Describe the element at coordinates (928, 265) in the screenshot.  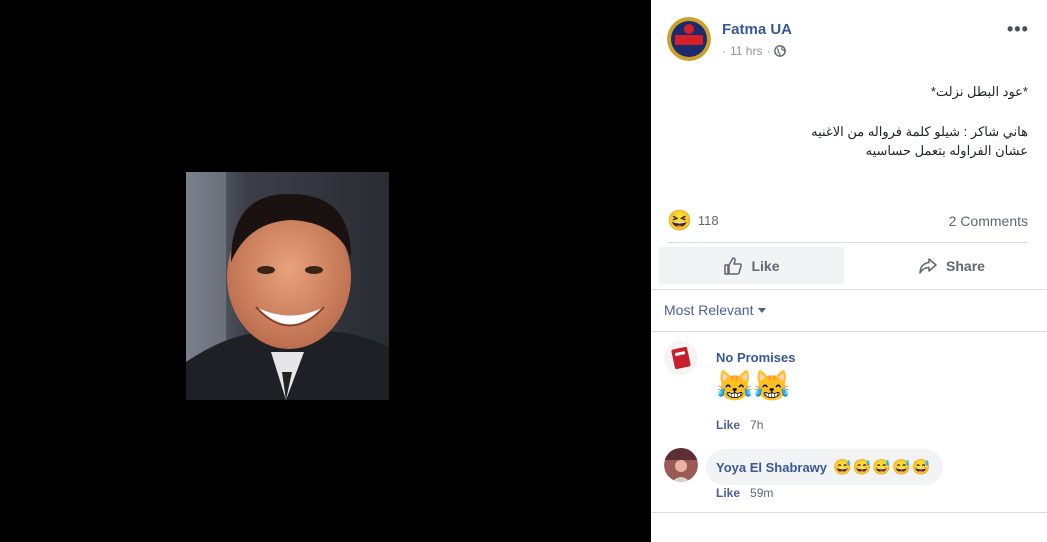
I see `share-arrow-icon` at that location.